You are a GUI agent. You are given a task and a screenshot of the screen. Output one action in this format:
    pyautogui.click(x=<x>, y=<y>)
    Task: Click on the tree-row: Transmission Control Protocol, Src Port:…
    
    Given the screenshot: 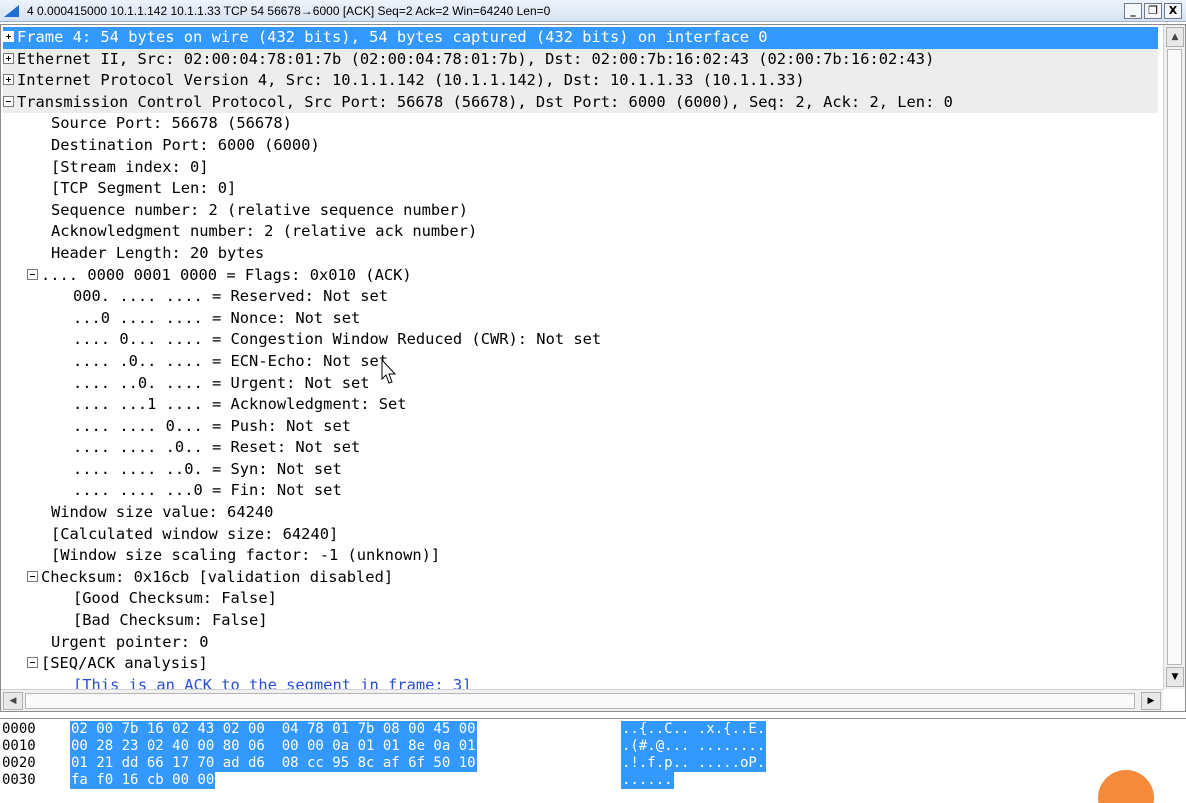 What is the action you would take?
    pyautogui.click(x=580, y=102)
    